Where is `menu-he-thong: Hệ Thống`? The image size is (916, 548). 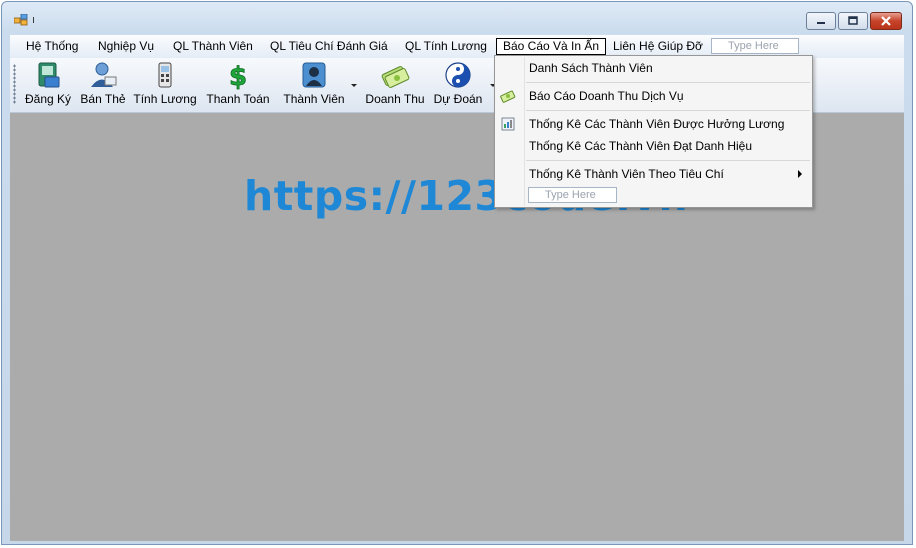 menu-he-thong: Hệ Thống is located at coordinates (52, 46).